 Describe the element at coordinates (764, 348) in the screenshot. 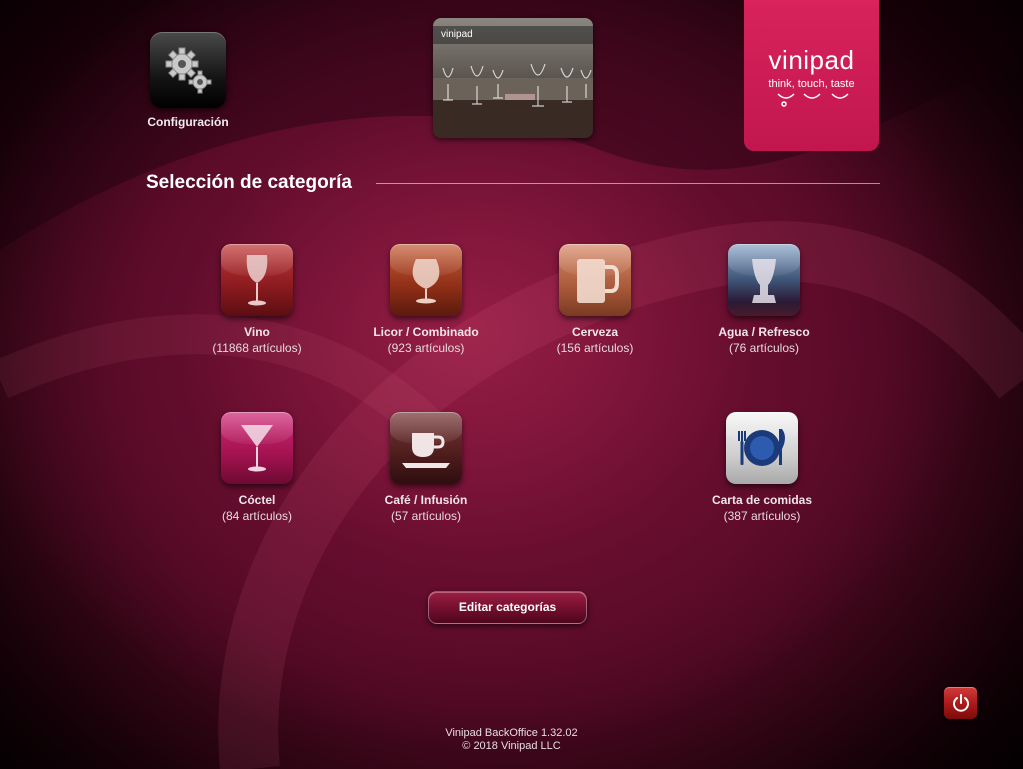

I see `category-count: (76 artículos)` at that location.